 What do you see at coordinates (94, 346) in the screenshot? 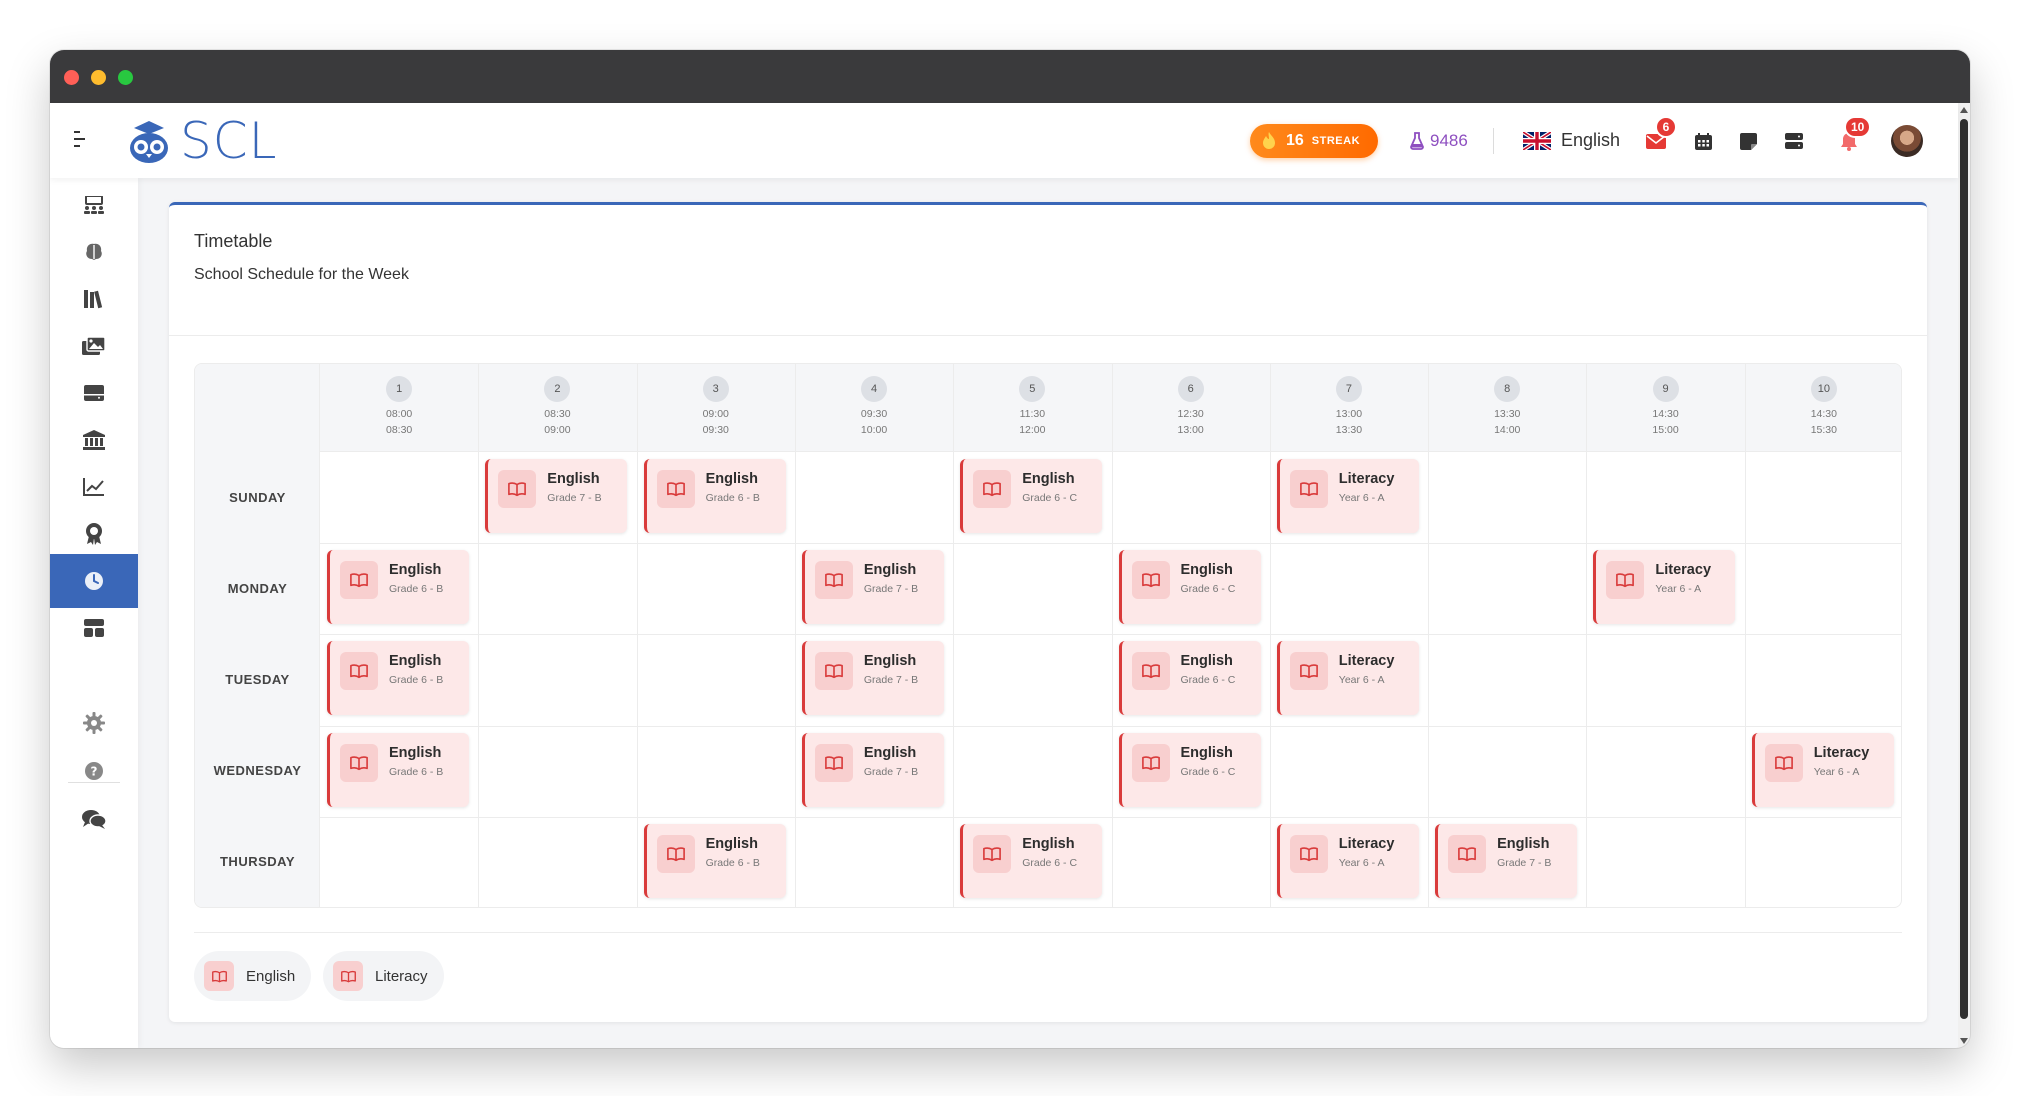
I see `sidebar-item-gallery` at bounding box center [94, 346].